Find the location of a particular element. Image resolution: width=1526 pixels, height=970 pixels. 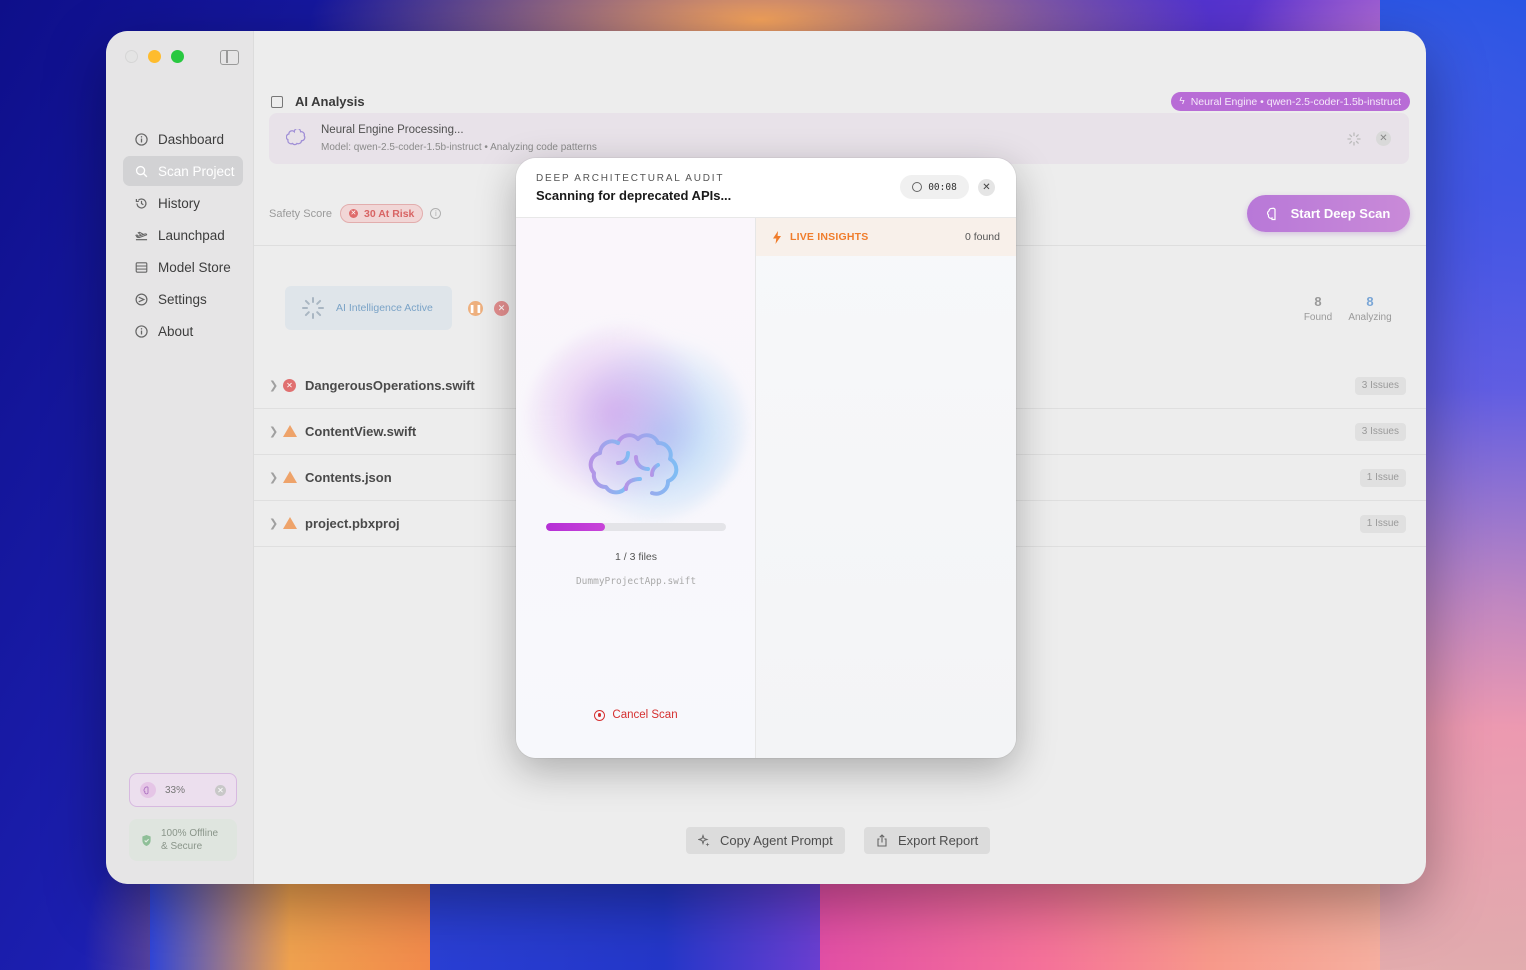

elapsed-timer-value: 00:08 is located at coordinates (942, 187).